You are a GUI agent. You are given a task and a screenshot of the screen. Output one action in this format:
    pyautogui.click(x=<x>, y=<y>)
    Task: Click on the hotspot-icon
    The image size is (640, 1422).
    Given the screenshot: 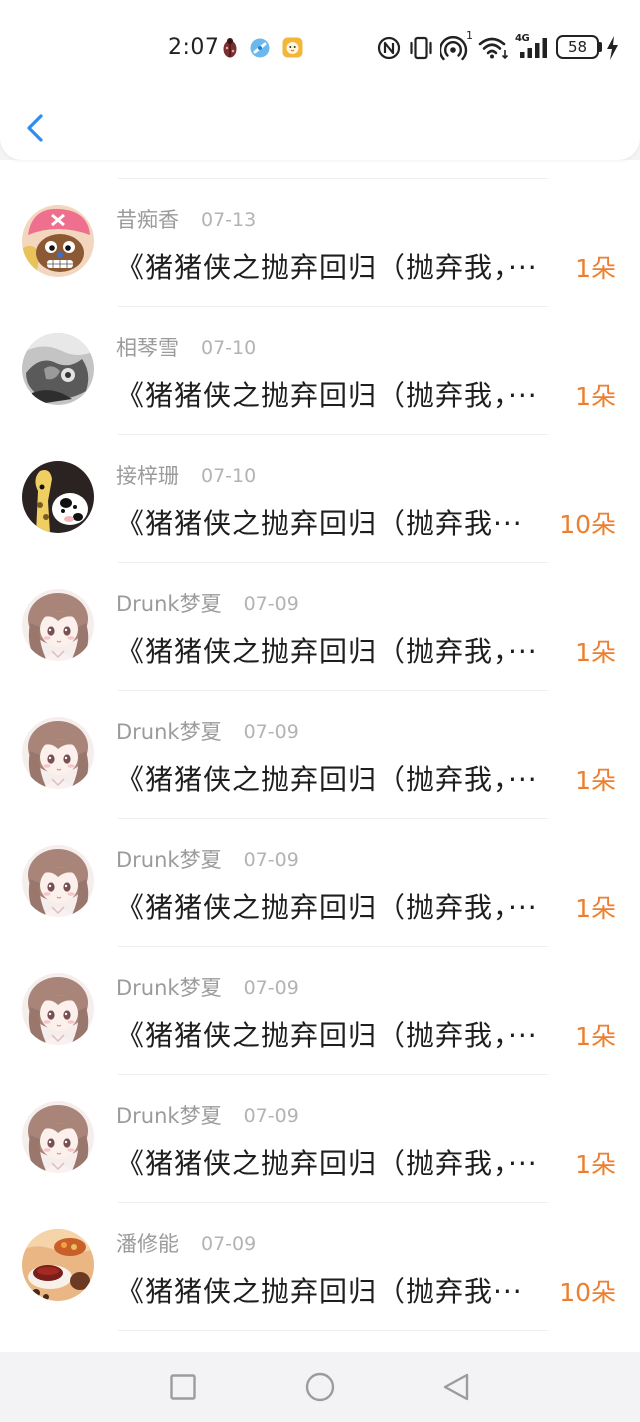 What is the action you would take?
    pyautogui.click(x=454, y=48)
    